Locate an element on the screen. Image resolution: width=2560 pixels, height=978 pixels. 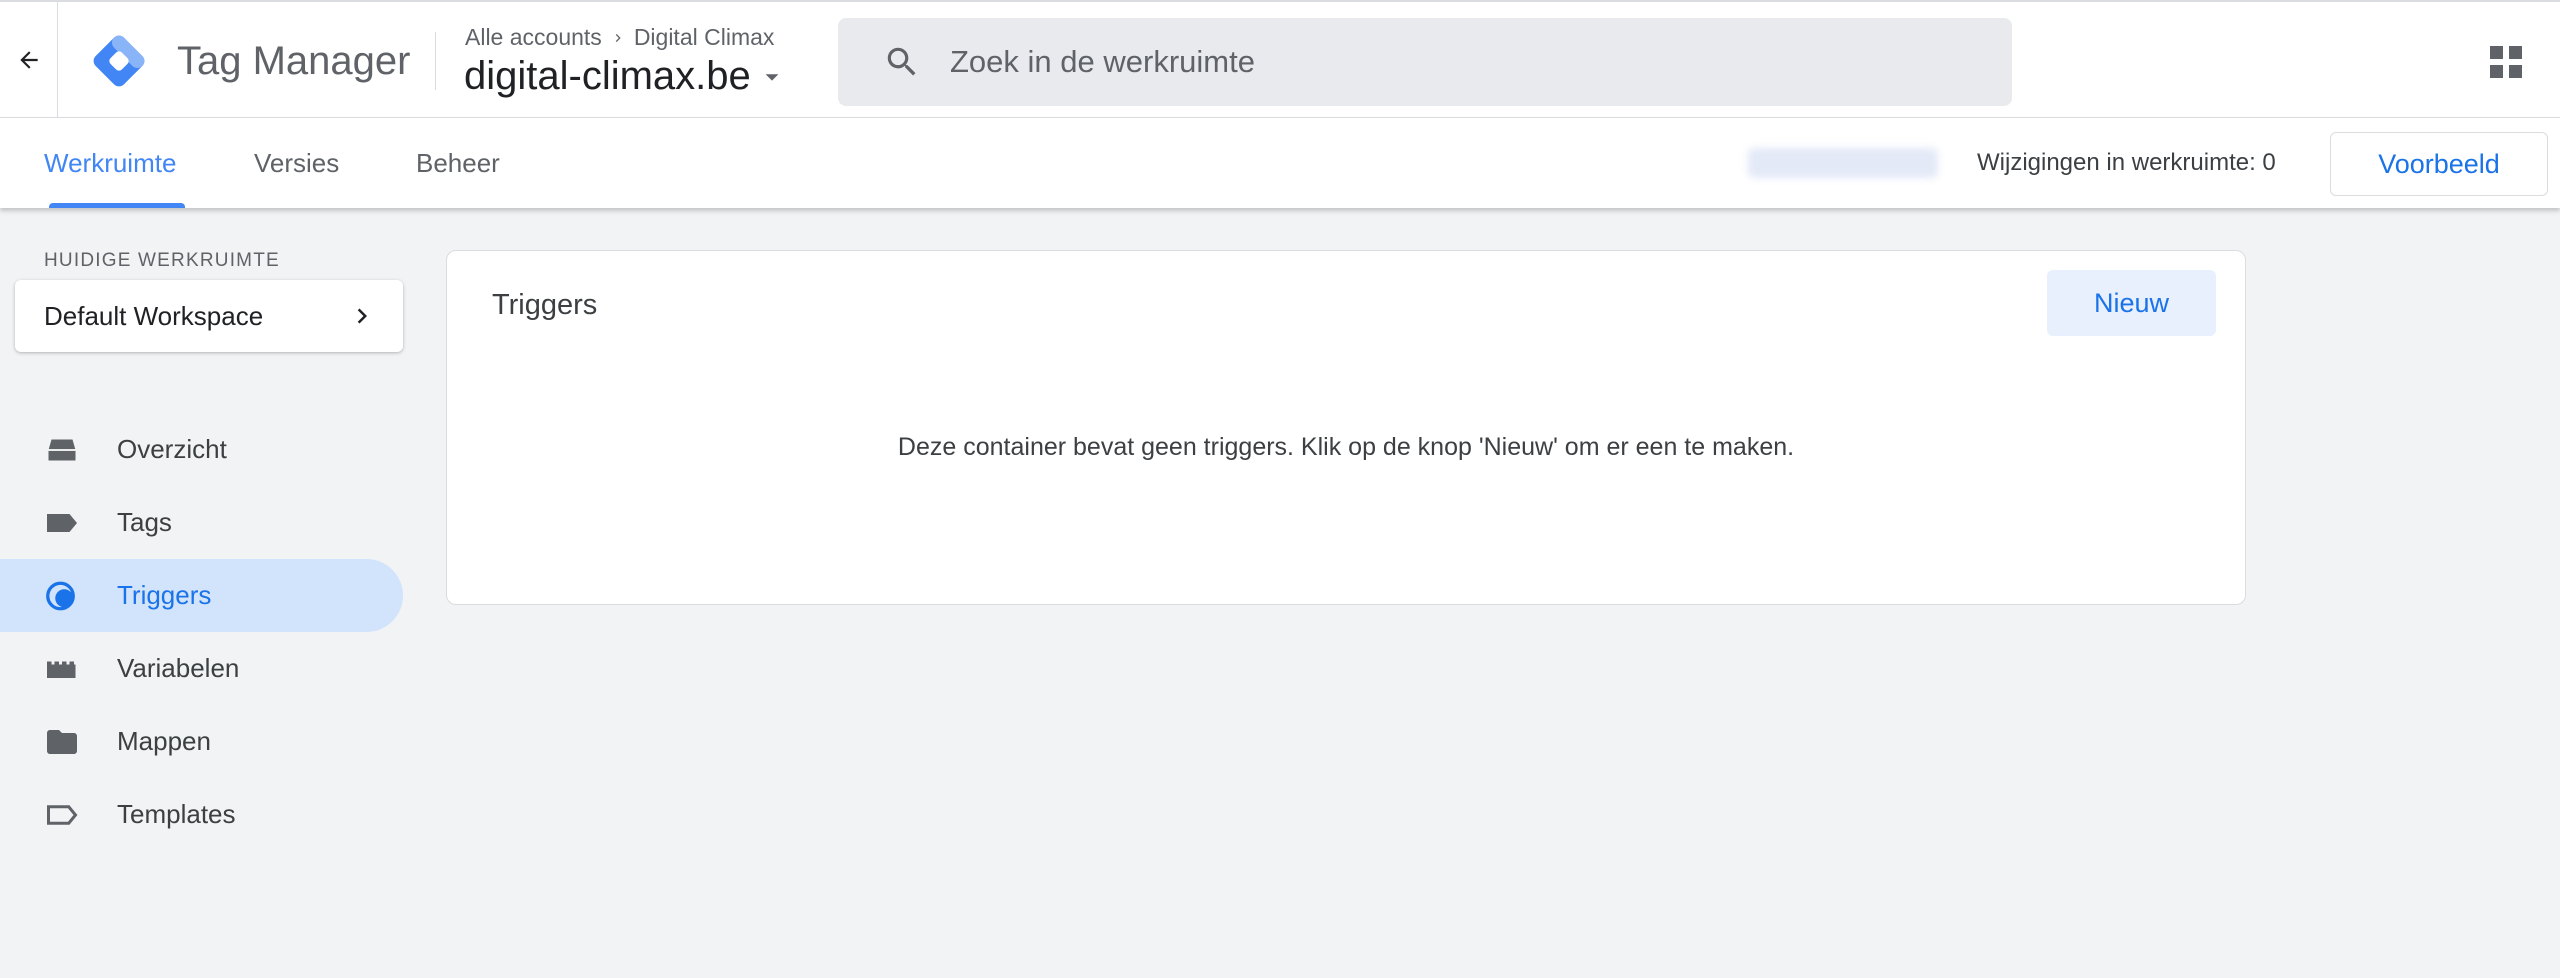
sidebar-item-mappen: Mappen is located at coordinates (201, 741).